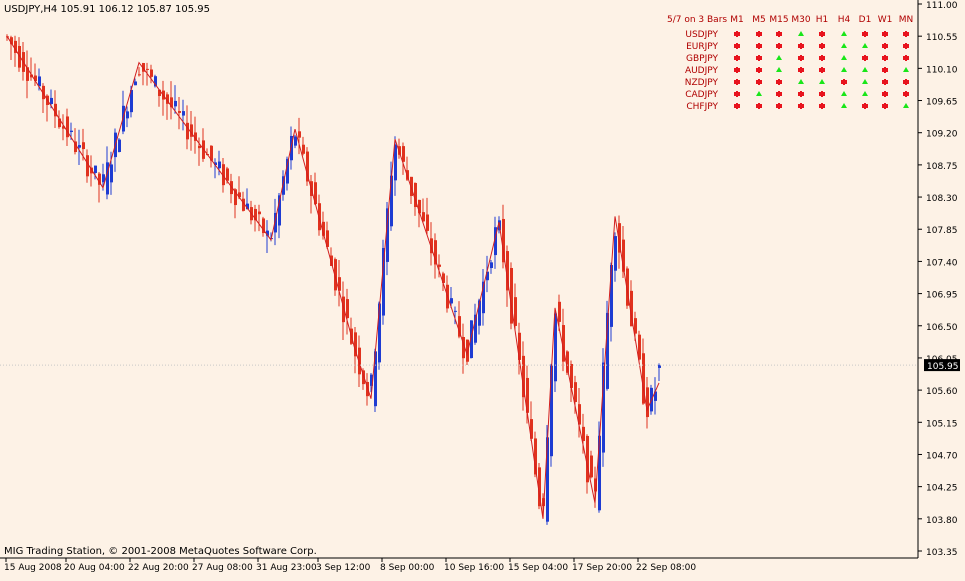  I want to click on signal-pair-label: CADJPY, so click(701, 95).